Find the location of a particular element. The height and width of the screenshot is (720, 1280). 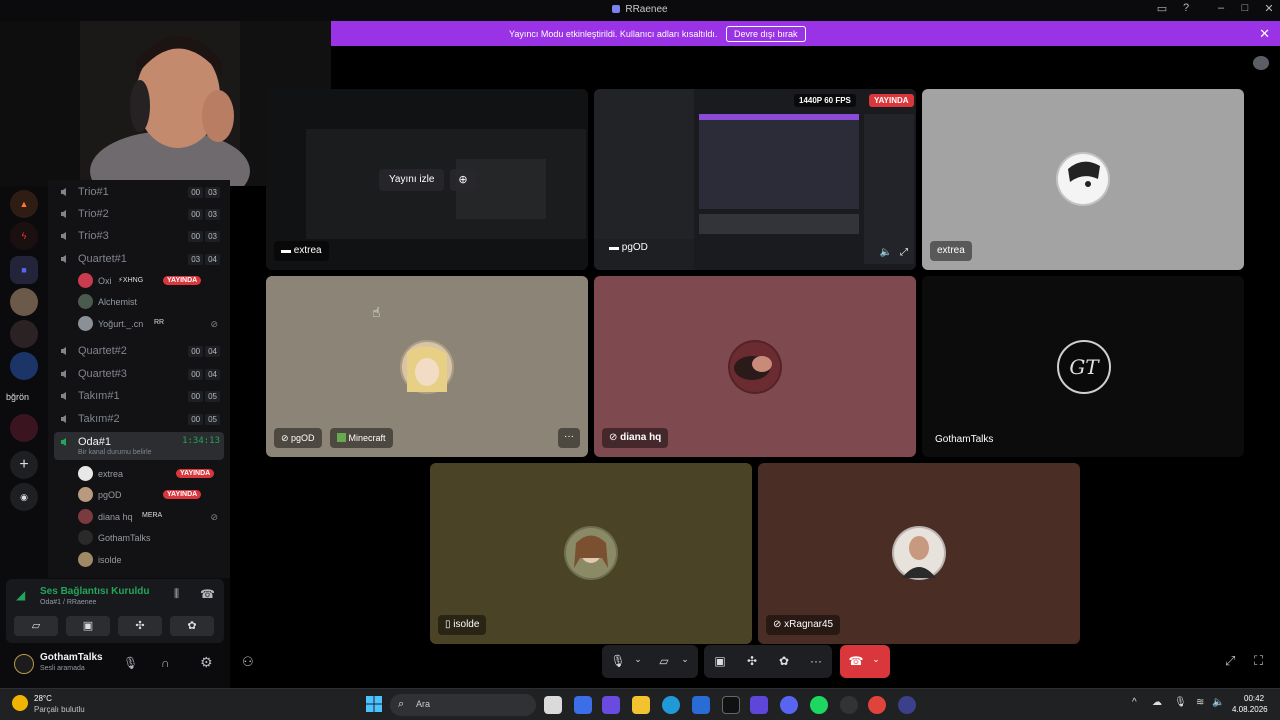

activities-icon: ✣ is located at coordinates (752, 662).